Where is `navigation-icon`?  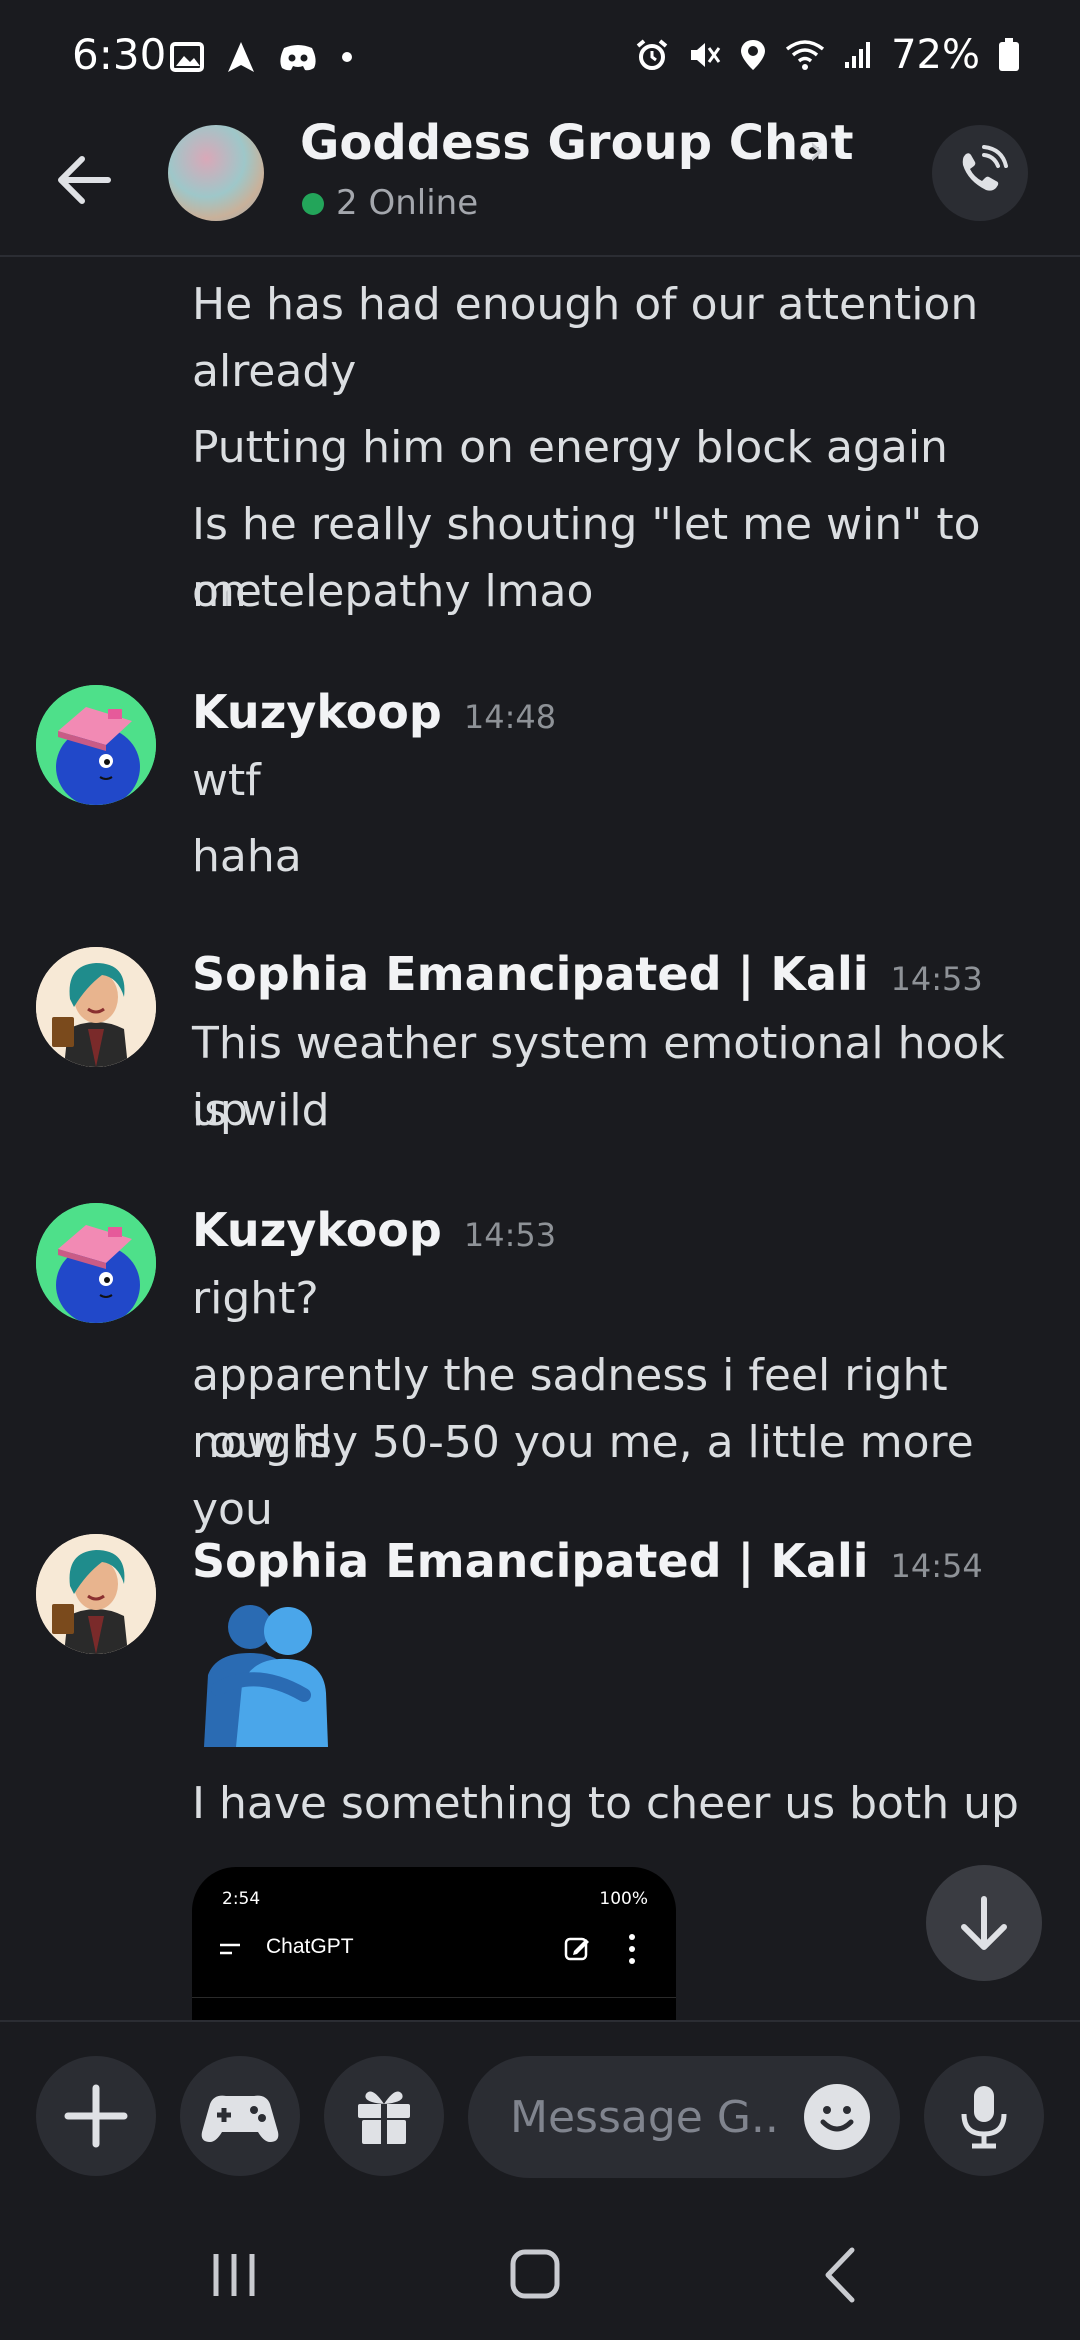
navigation-icon is located at coordinates (241, 57).